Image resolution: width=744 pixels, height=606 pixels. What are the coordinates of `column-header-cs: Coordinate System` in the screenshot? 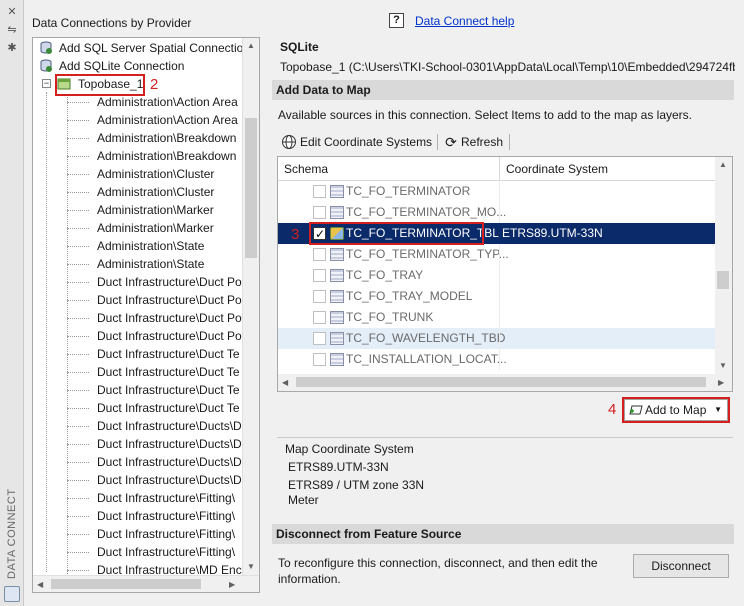 It's located at (557, 169).